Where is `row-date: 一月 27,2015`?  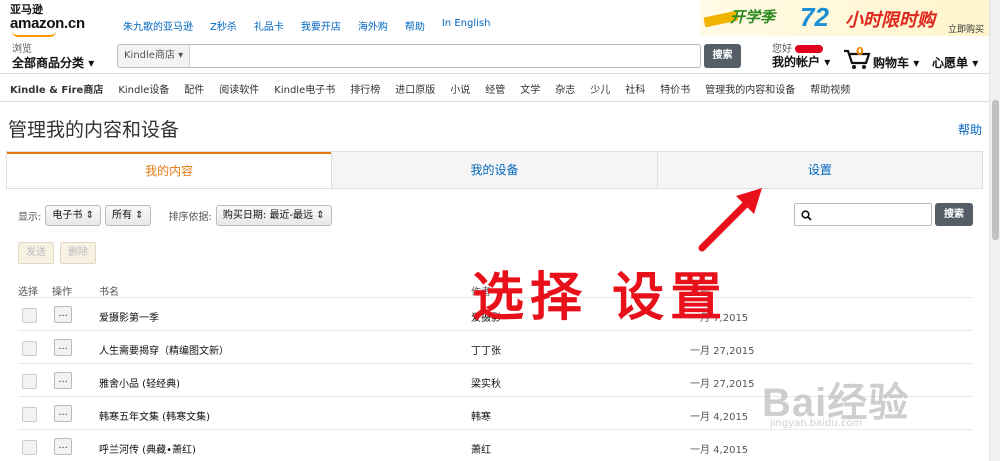 row-date: 一月 27,2015 is located at coordinates (722, 351).